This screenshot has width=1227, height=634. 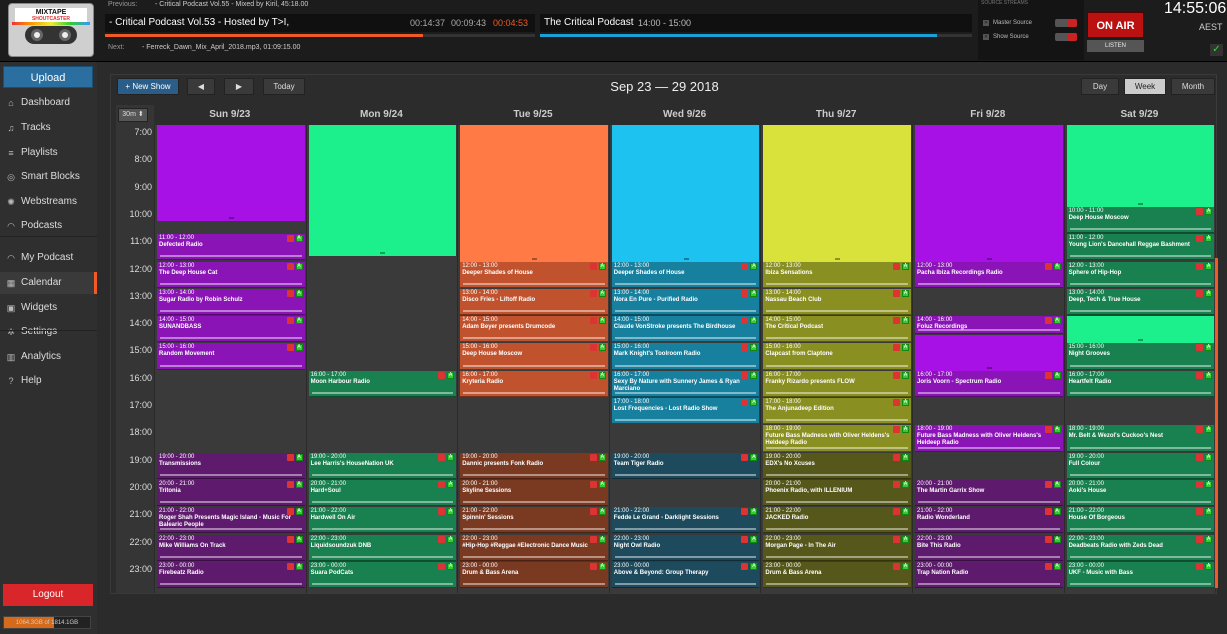 I want to click on sidebar-item-smart-blocks: ◎ Smart Blocks, so click(x=48, y=177).